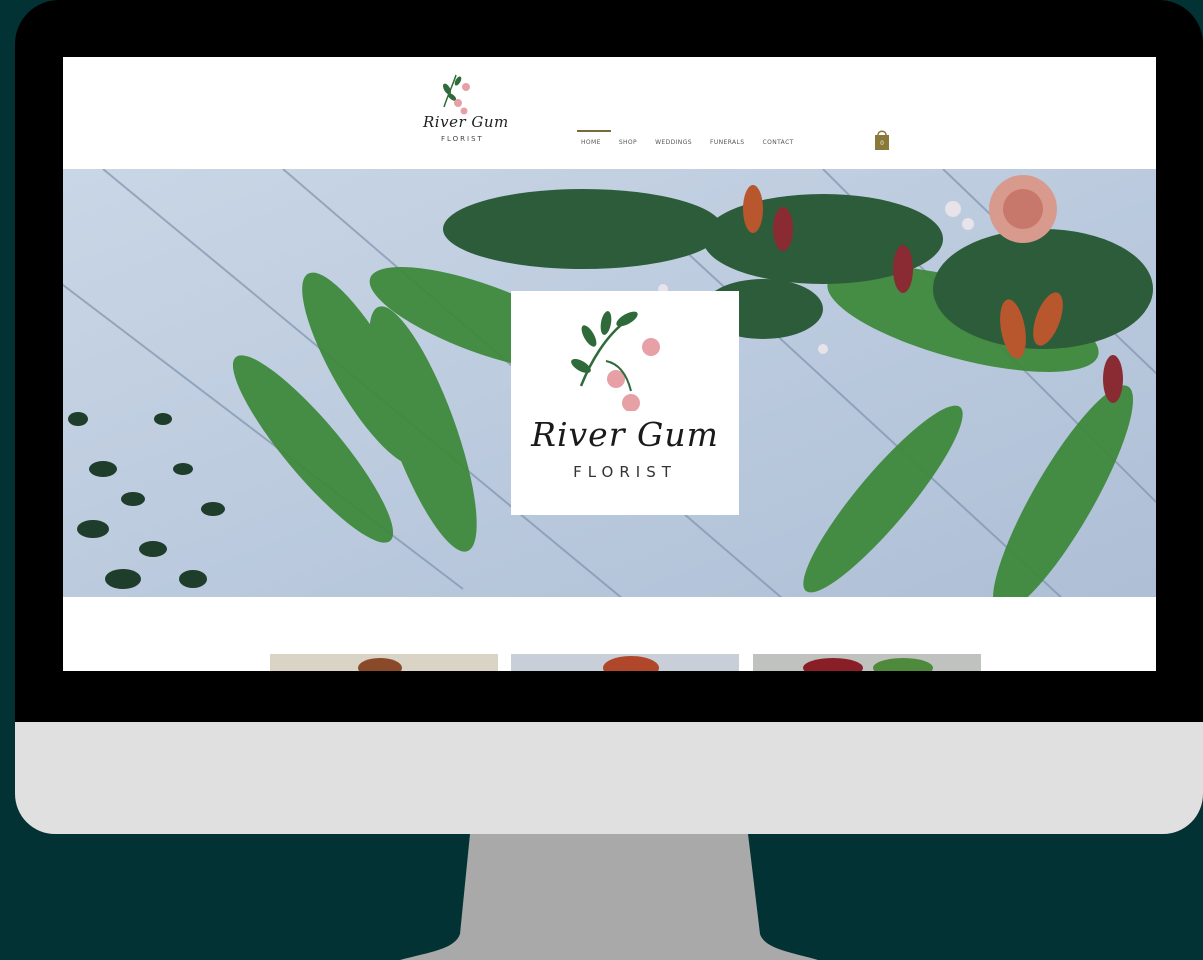 This screenshot has height=960, width=1203. I want to click on hero-logo-graphic, so click(615, 361).